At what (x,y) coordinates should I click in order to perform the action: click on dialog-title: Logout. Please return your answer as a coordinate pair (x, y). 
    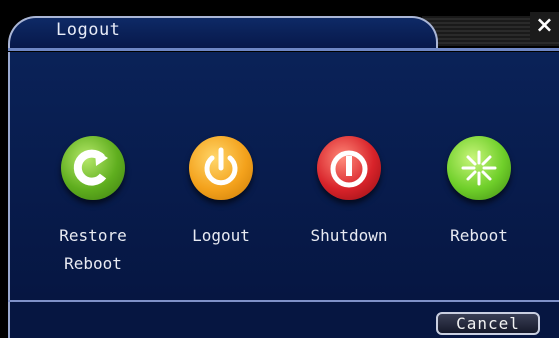
    Looking at the image, I should click on (88, 30).